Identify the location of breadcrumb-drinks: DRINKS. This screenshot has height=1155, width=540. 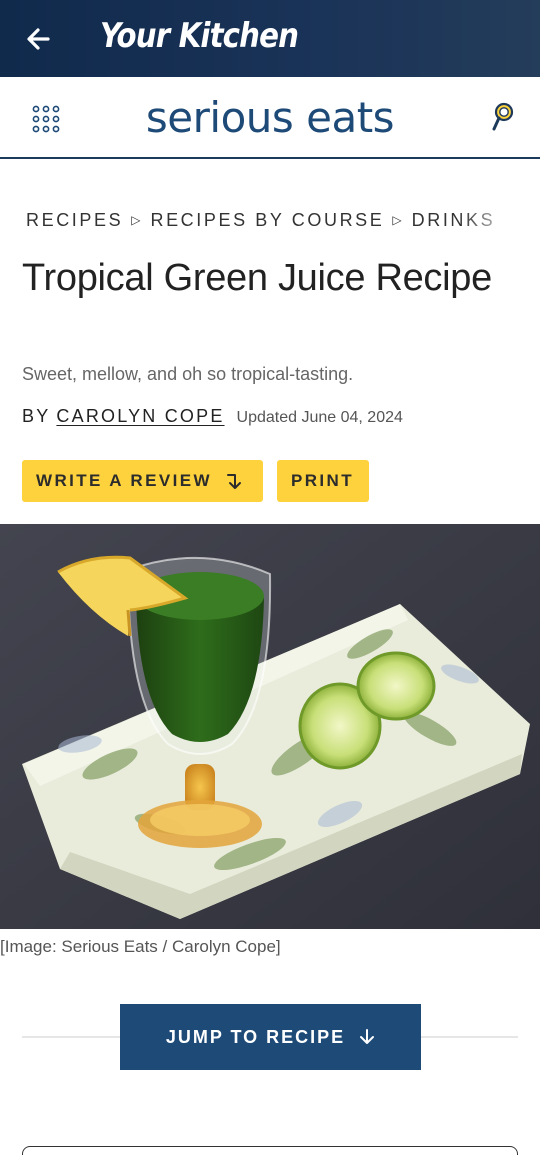
(454, 220).